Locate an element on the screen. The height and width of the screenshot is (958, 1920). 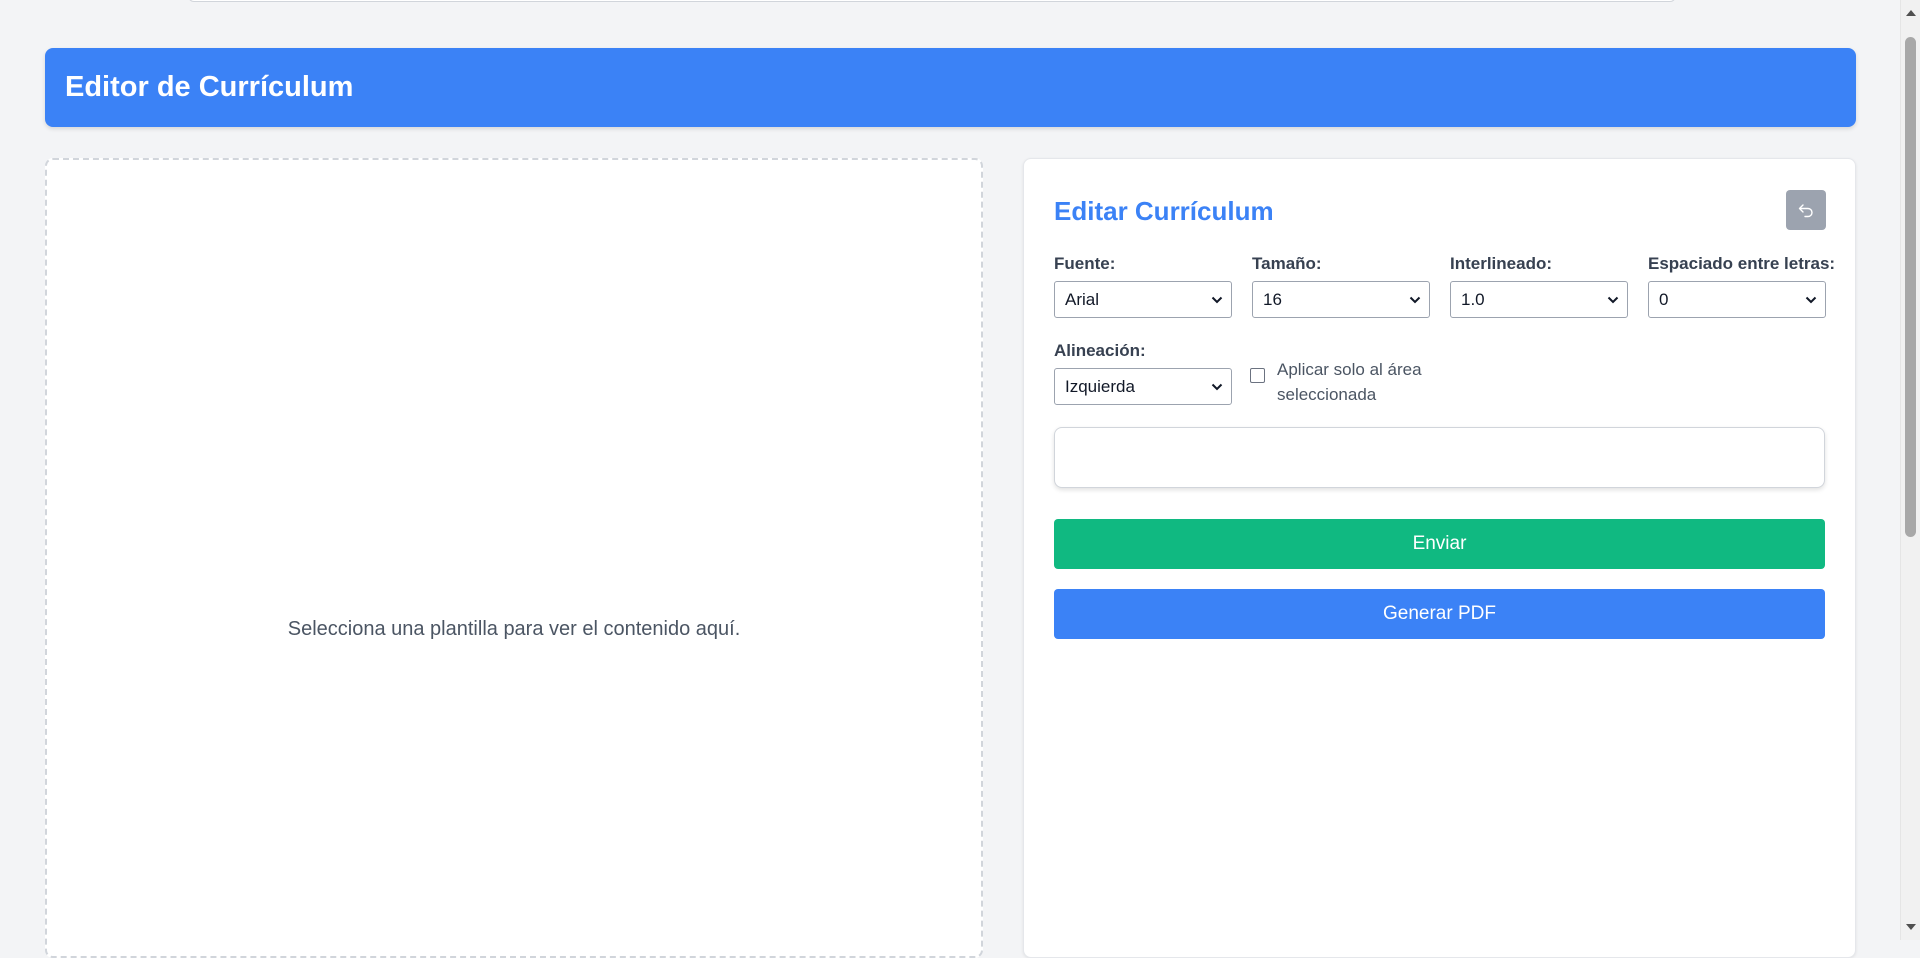
line-height-field: Interlineado: 1.0 is located at coordinates (1539, 286).